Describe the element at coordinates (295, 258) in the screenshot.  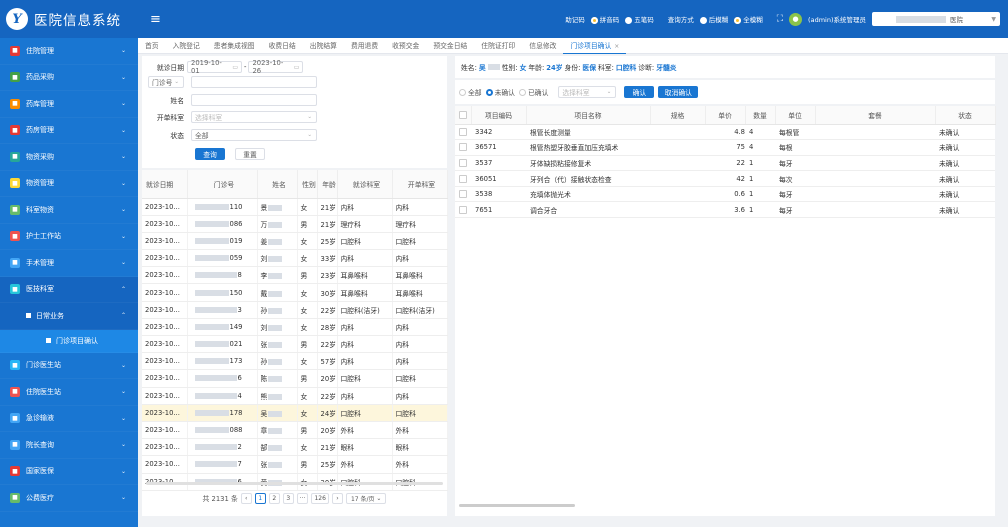
I see `table-row: 2023-10... 059 刘女 33岁 内科 内科` at that location.